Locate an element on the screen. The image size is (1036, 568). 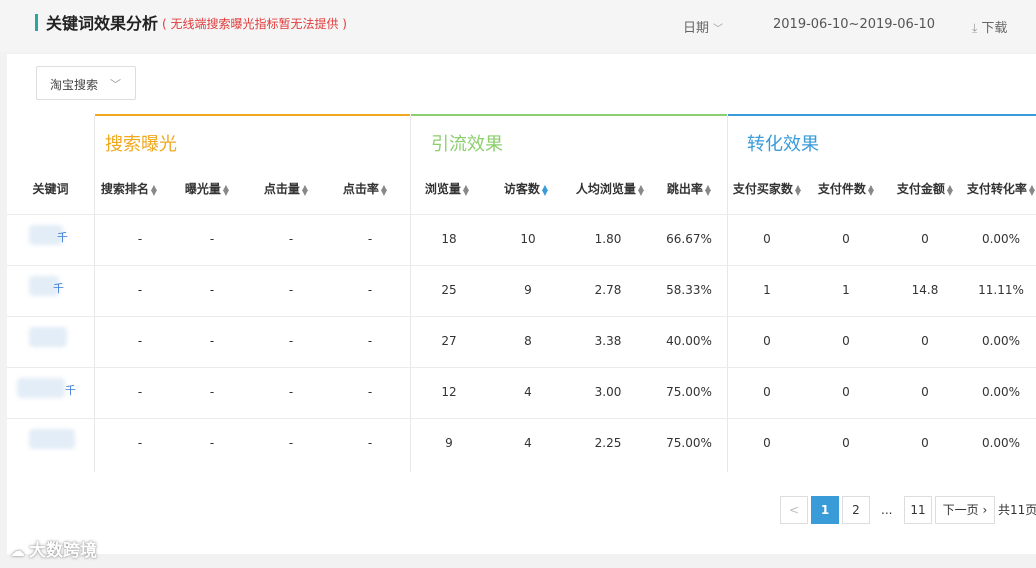
keyword-text: 千 is located at coordinates (62, 237).